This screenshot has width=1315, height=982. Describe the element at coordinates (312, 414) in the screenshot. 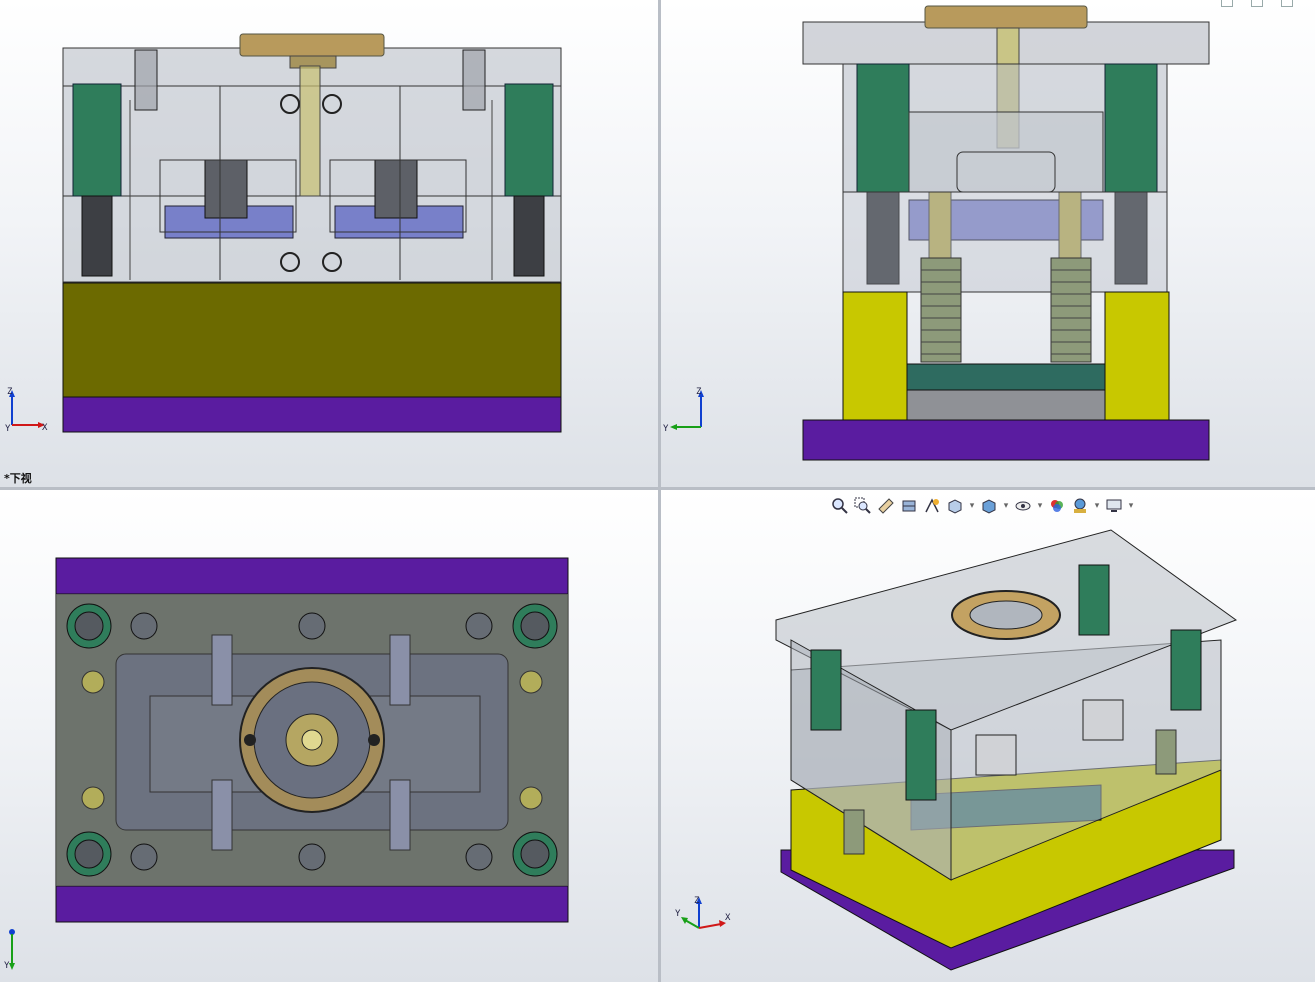

I see `bottom-clamp-plate` at that location.